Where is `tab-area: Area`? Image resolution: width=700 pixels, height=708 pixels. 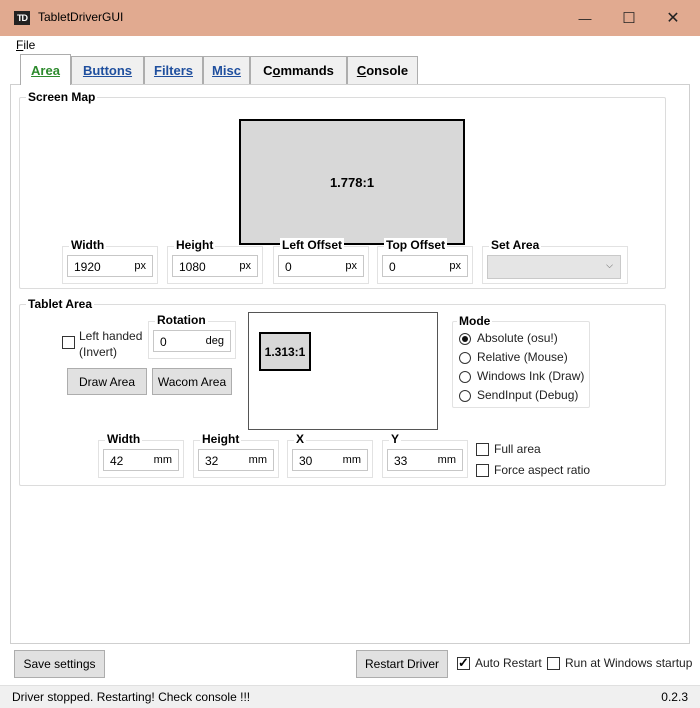 tab-area: Area is located at coordinates (45, 69).